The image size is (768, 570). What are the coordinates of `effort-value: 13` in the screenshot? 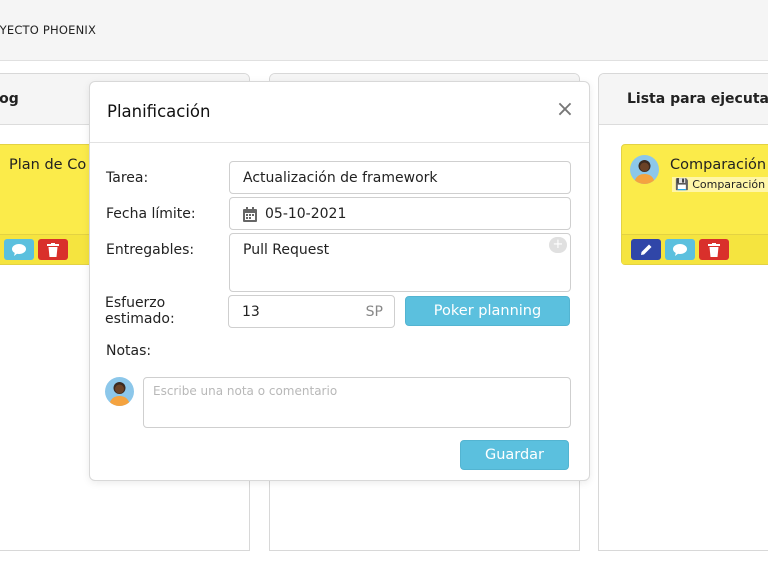 It's located at (251, 312).